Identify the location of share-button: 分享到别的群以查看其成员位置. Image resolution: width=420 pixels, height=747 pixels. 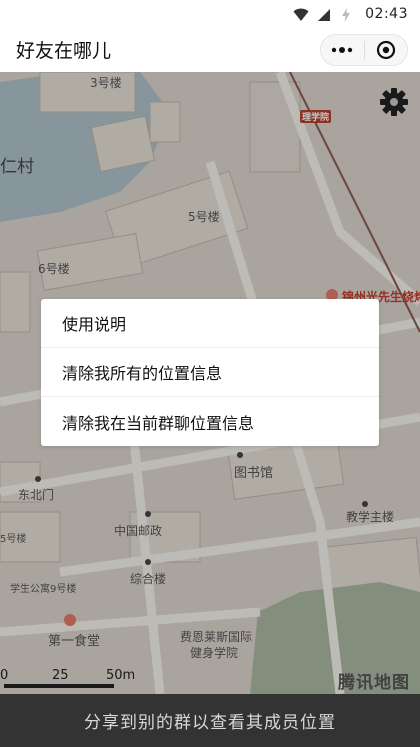
(210, 720).